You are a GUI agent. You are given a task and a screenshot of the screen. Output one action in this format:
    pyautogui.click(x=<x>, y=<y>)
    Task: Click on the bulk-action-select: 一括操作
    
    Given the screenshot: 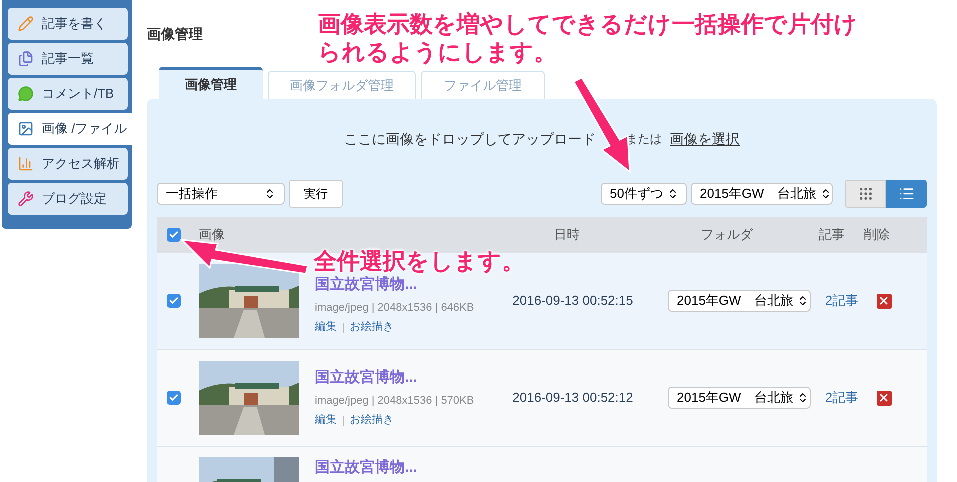 What is the action you would take?
    pyautogui.click(x=221, y=194)
    